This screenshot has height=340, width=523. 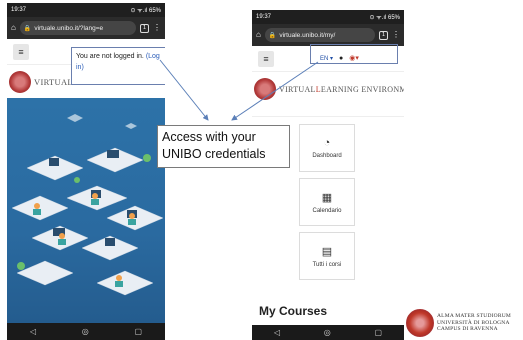 I want to click on credentials-callout: Access with your UNIBO credentials, so click(x=223, y=146).